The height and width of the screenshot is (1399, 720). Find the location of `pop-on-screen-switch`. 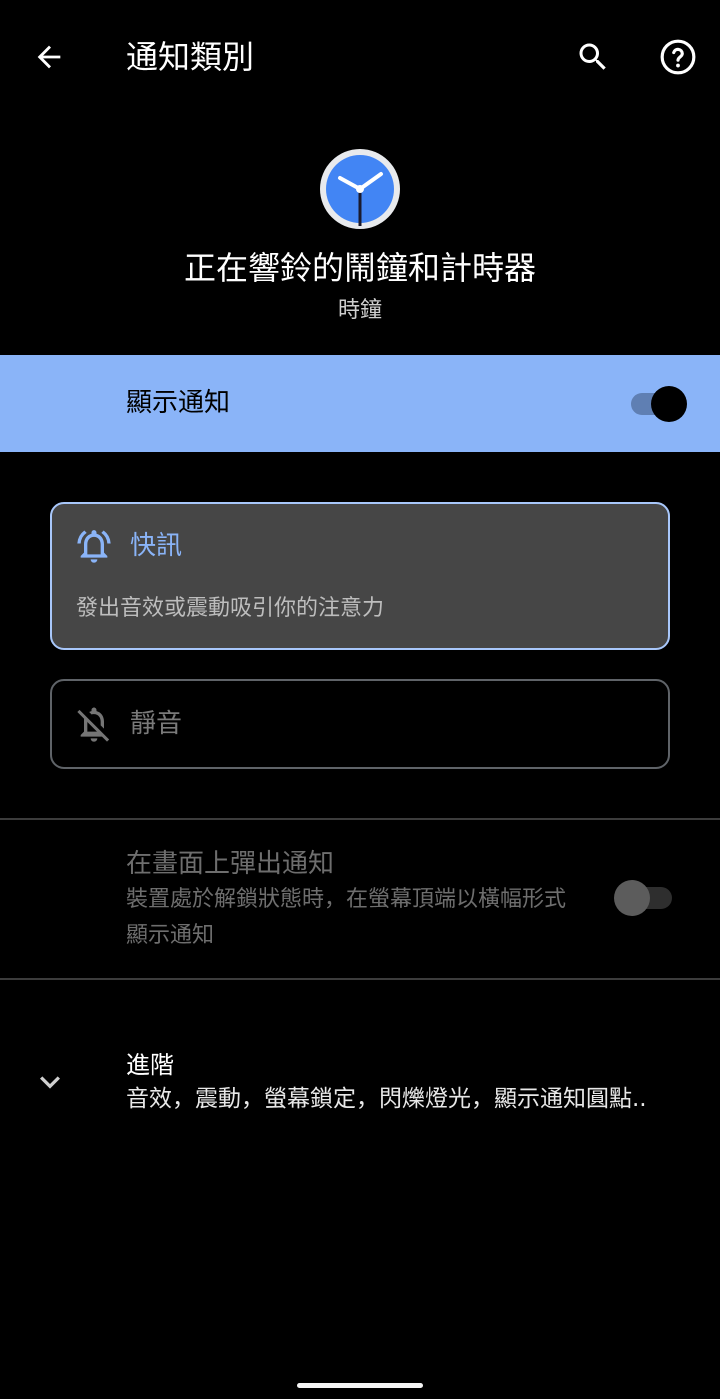

pop-on-screen-switch is located at coordinates (643, 898).